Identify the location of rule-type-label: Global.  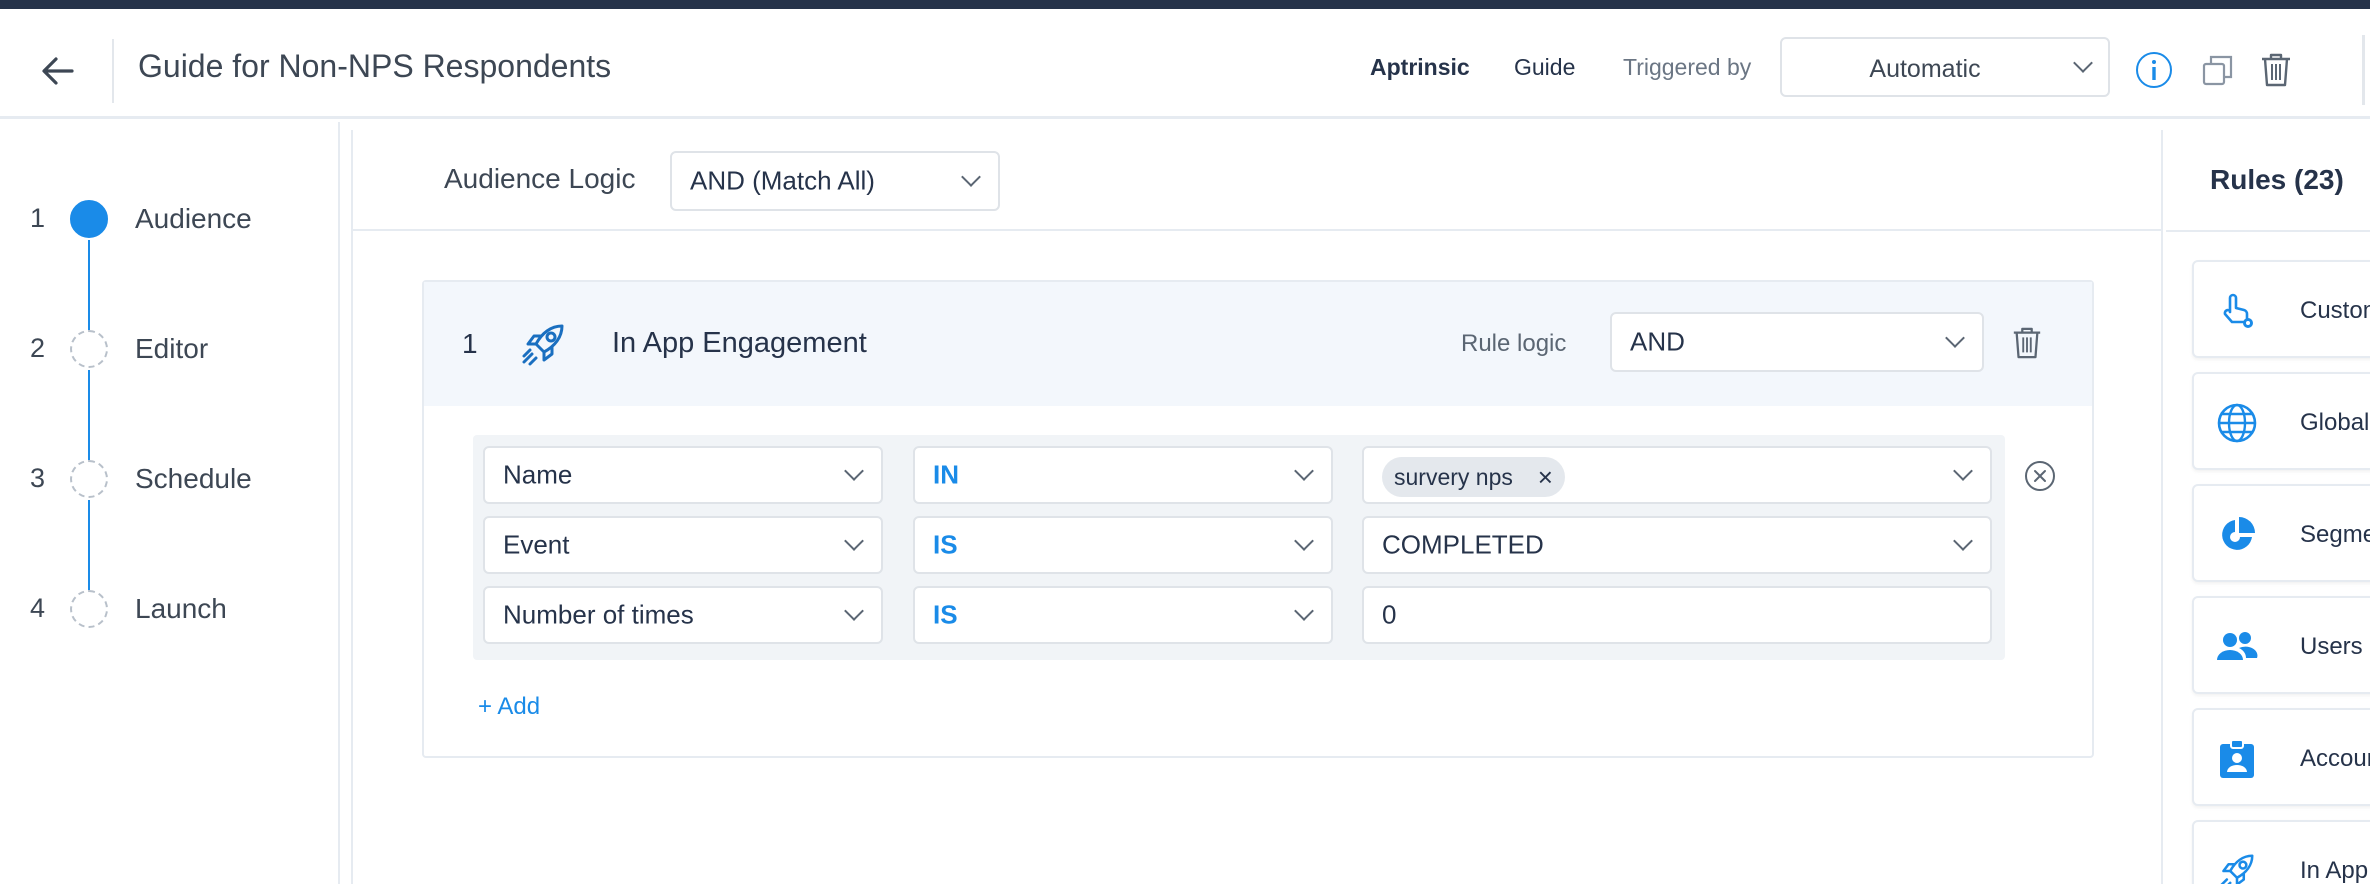
(2335, 422).